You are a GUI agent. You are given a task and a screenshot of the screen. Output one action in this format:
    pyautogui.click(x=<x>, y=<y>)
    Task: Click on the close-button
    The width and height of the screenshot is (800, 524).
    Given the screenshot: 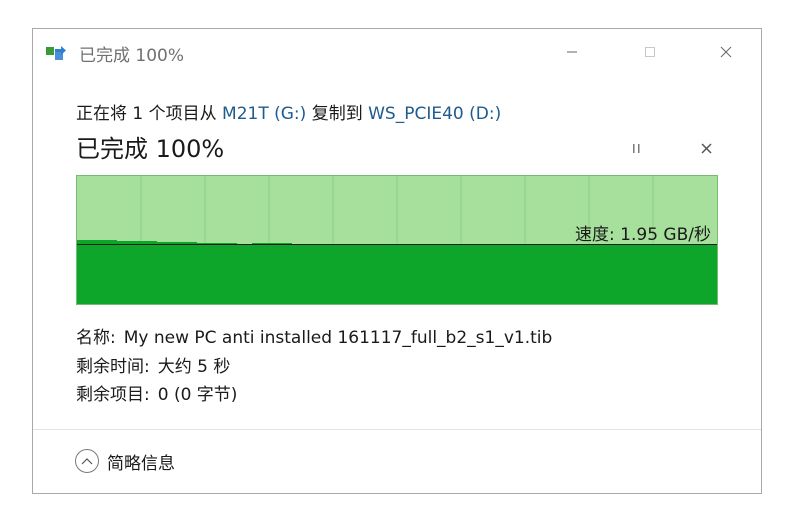 What is the action you would take?
    pyautogui.click(x=726, y=52)
    